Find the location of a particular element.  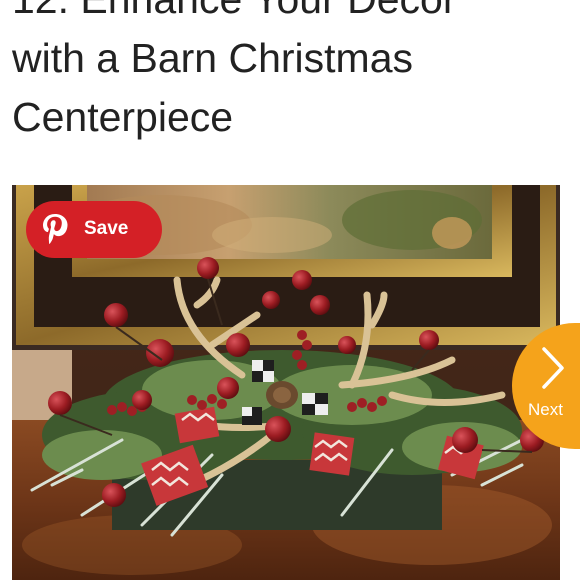

save-label: Save is located at coordinates (106, 228).